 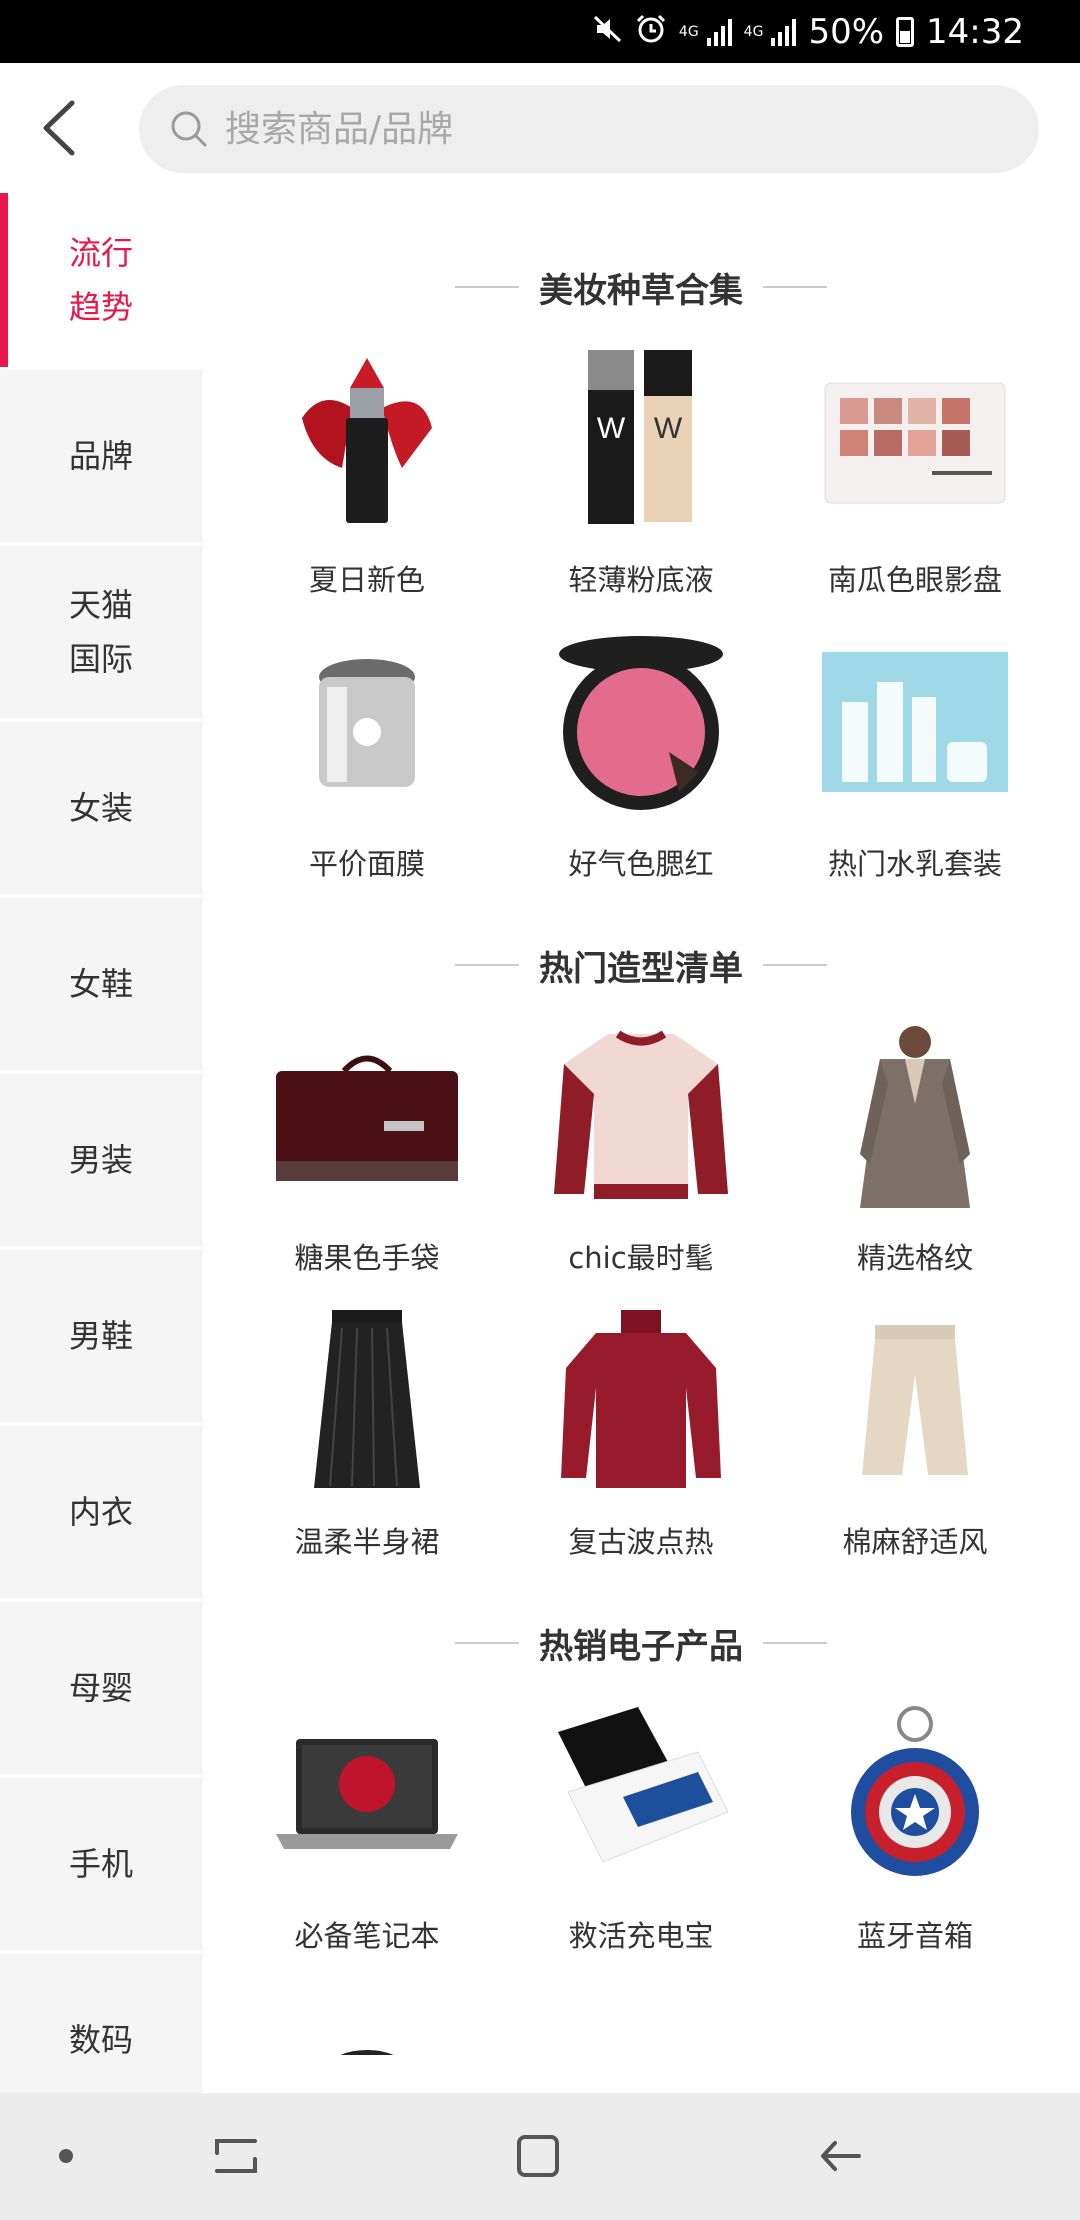 I want to click on sidebar-item-womens-shoes: 女鞋, so click(x=101, y=985).